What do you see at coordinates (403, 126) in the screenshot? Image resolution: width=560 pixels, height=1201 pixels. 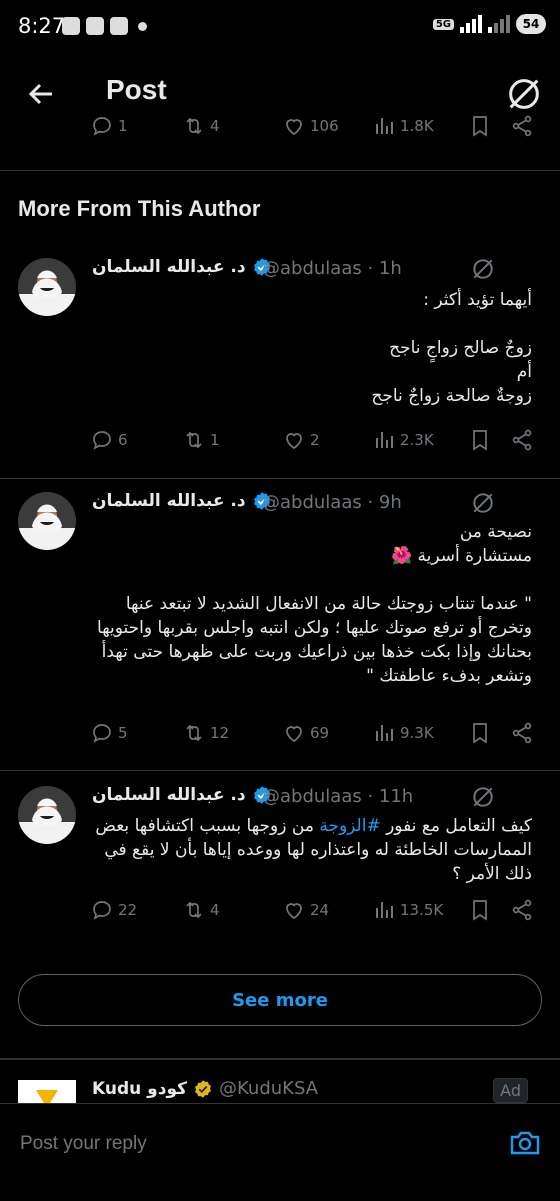 I see `views-button: 1.8K` at bounding box center [403, 126].